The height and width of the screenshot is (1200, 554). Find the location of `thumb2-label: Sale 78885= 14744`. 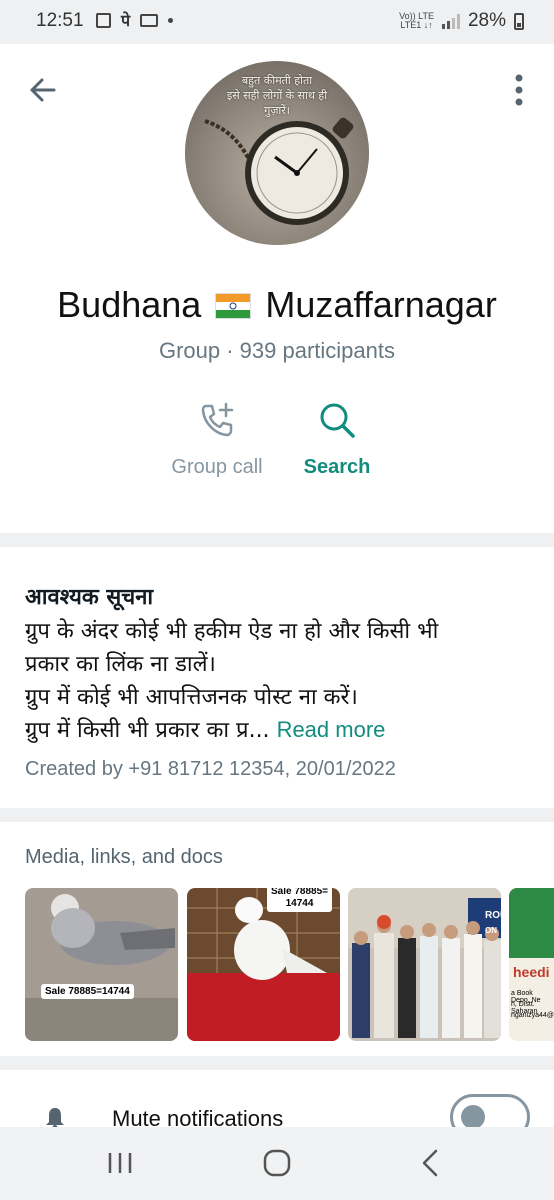

thumb2-label: Sale 78885= 14744 is located at coordinates (299, 900).